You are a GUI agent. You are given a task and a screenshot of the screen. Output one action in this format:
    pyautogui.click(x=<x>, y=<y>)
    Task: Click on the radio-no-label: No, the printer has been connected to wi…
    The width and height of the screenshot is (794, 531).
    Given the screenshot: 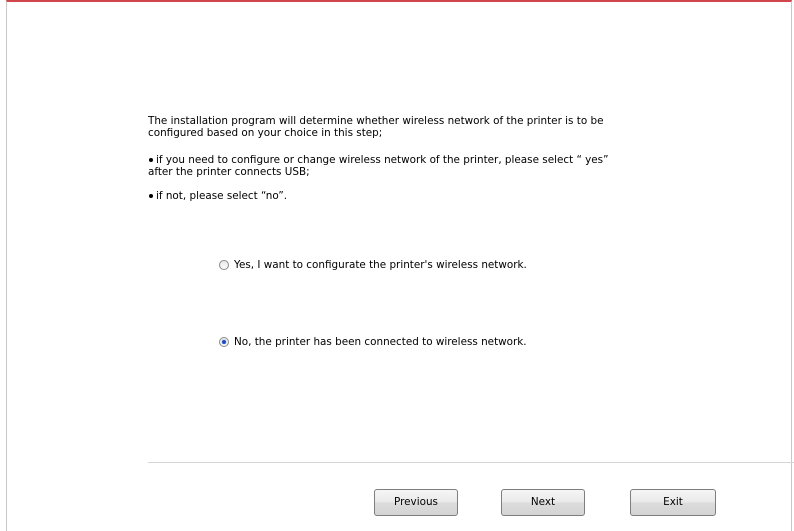 What is the action you would take?
    pyautogui.click(x=380, y=342)
    